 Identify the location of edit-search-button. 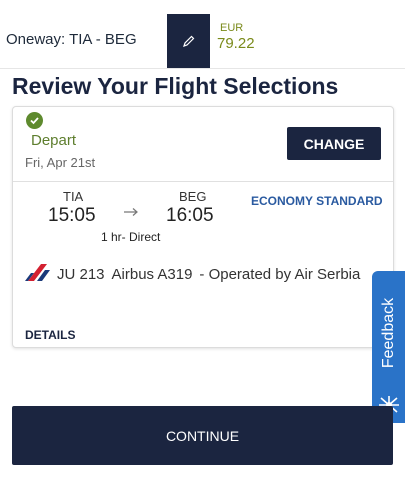
(188, 41).